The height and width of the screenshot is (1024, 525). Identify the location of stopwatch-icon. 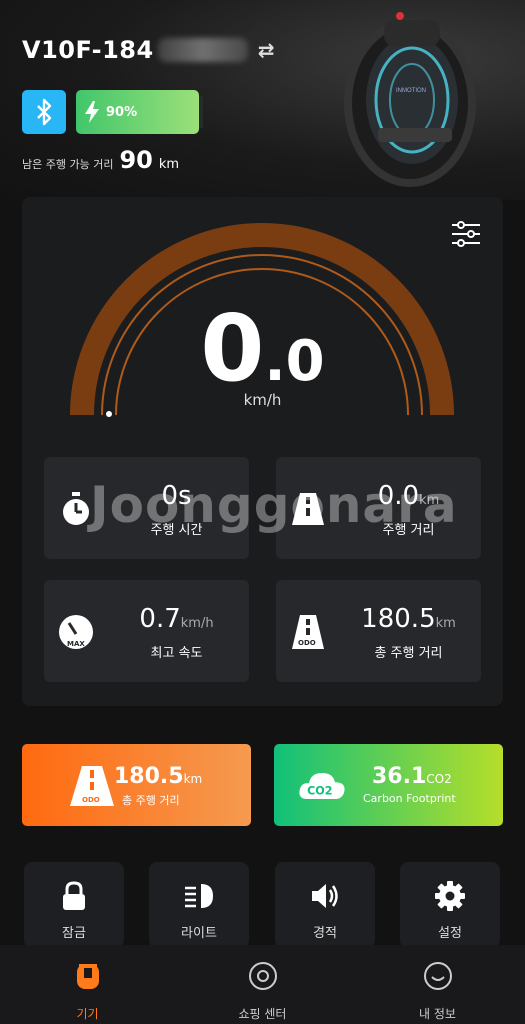
(76, 508).